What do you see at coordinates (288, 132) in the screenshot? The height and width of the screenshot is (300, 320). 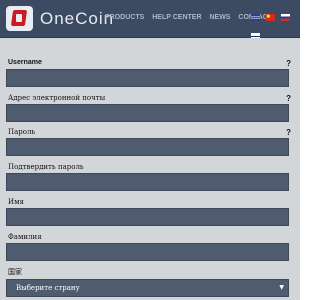 I see `password-help-icon: ?` at bounding box center [288, 132].